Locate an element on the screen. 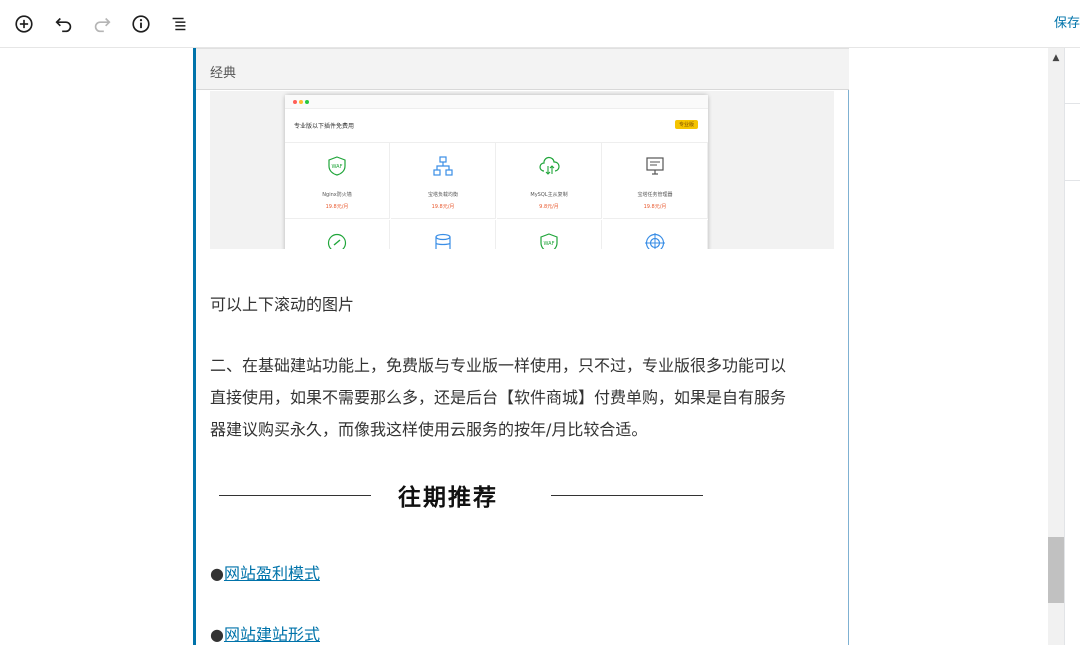 The image size is (1080, 645). undo-icon is located at coordinates (63, 25).